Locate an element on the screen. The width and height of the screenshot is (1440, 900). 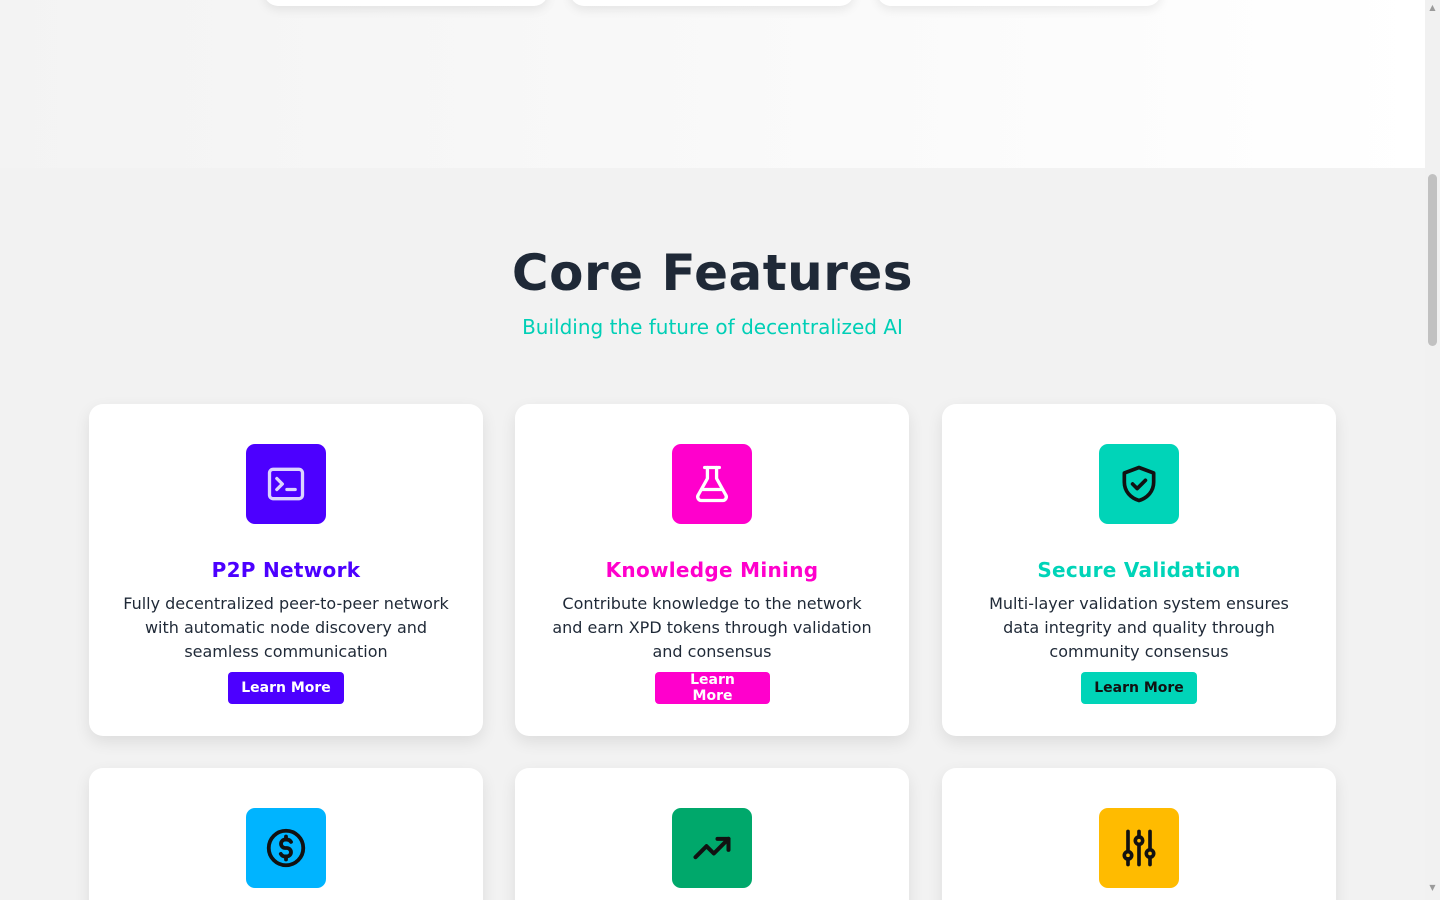
scroll-up-arrow-icon: ▲ is located at coordinates (1432, 7).